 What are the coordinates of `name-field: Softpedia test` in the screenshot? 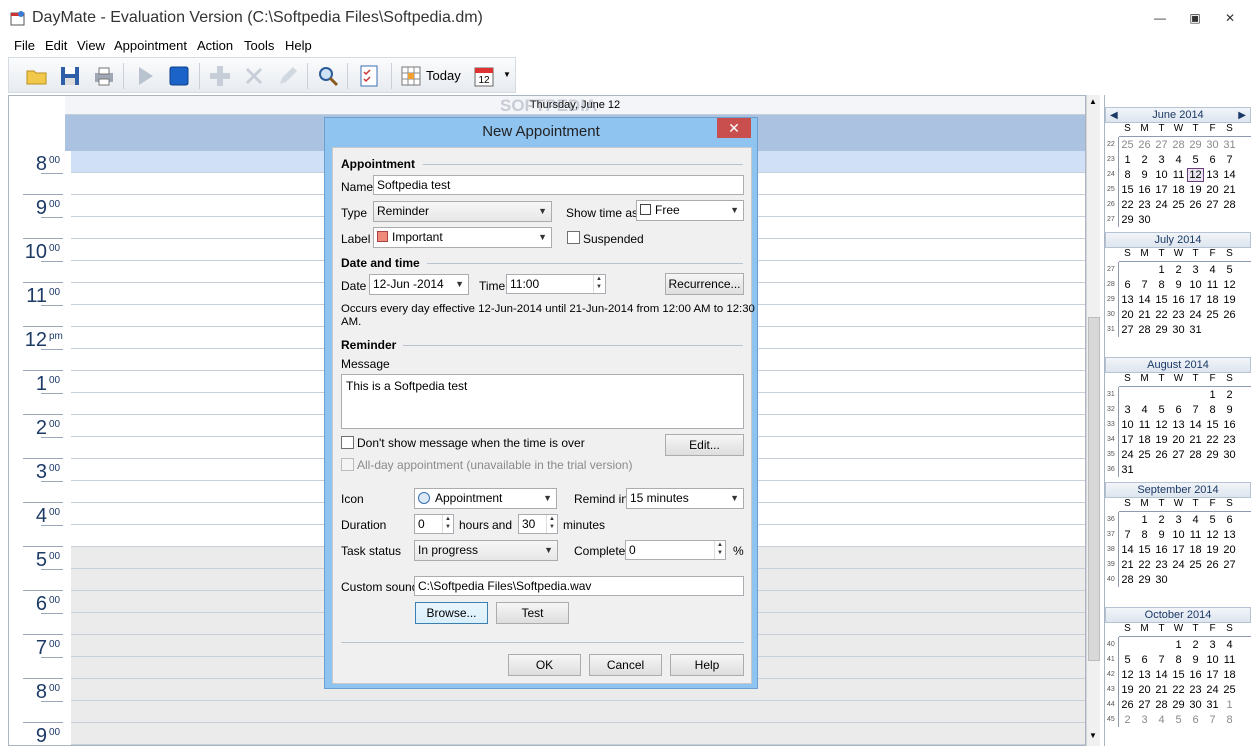 It's located at (558, 185).